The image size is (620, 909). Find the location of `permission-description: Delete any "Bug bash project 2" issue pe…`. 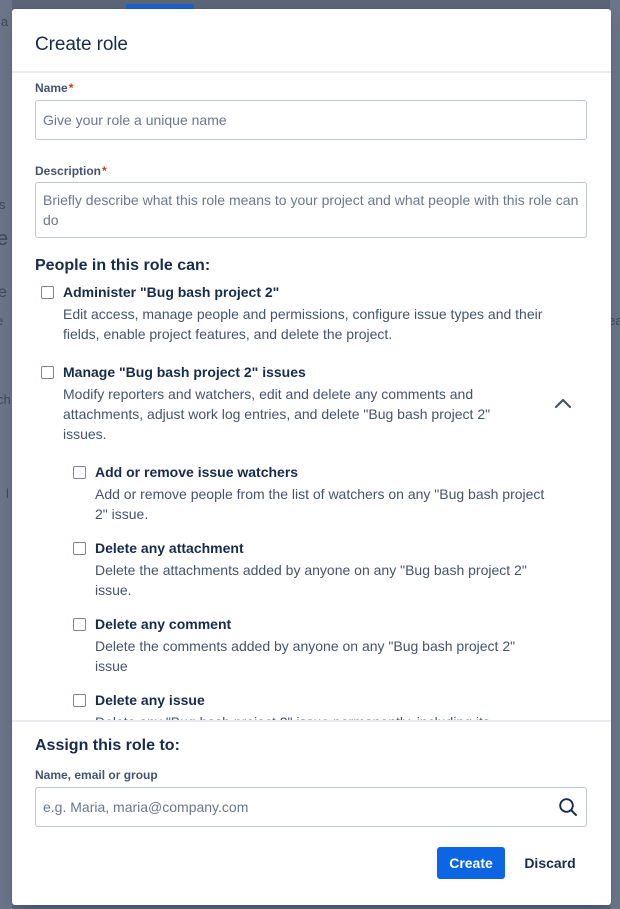

permission-description: Delete any "Bug bash project 2" issue pe… is located at coordinates (335, 716).